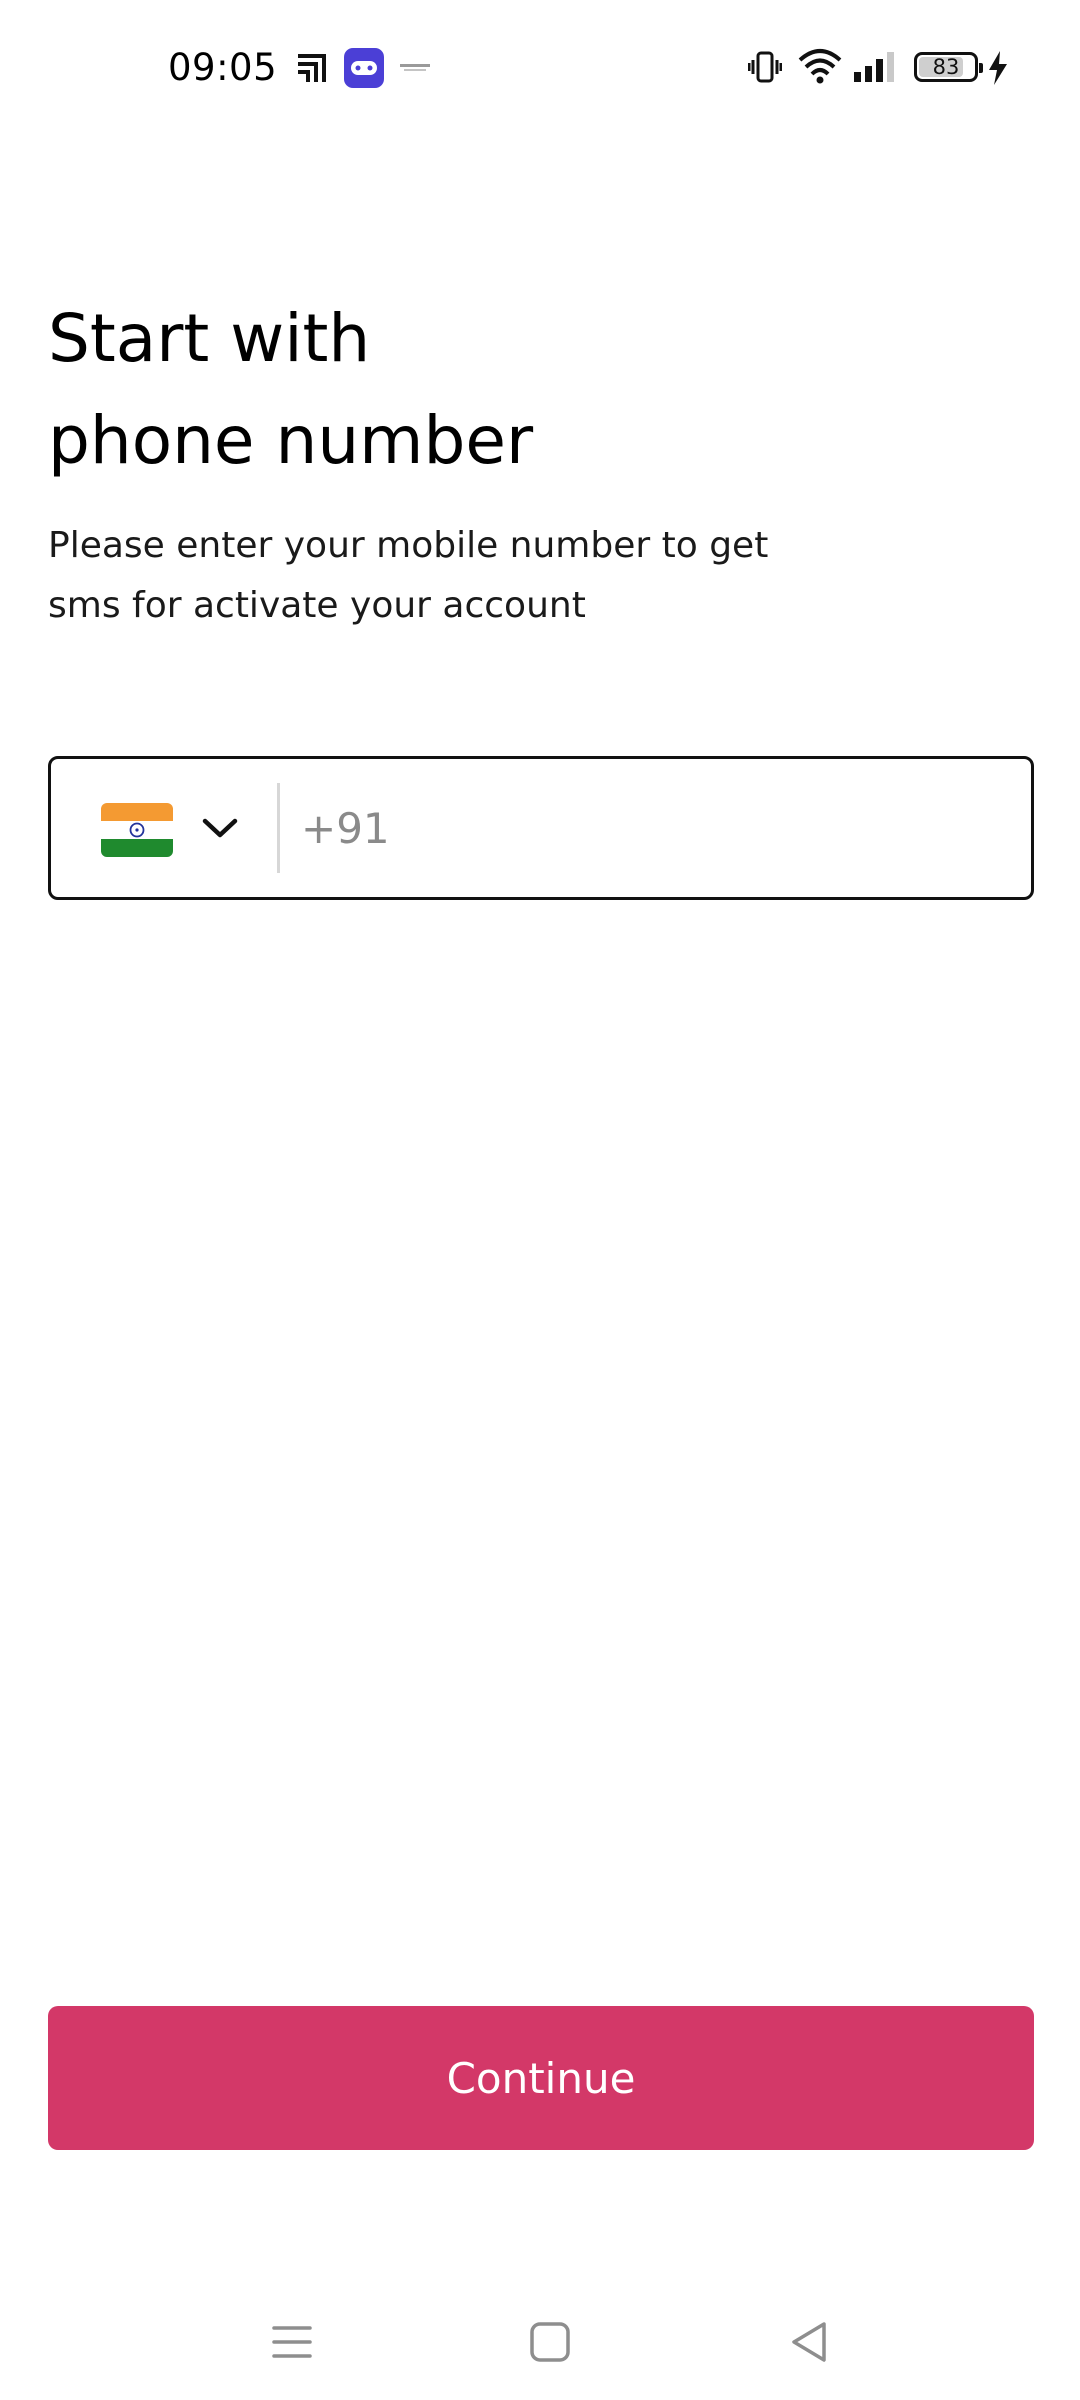 The image size is (1080, 2400). I want to click on country-code-picker, so click(164, 828).